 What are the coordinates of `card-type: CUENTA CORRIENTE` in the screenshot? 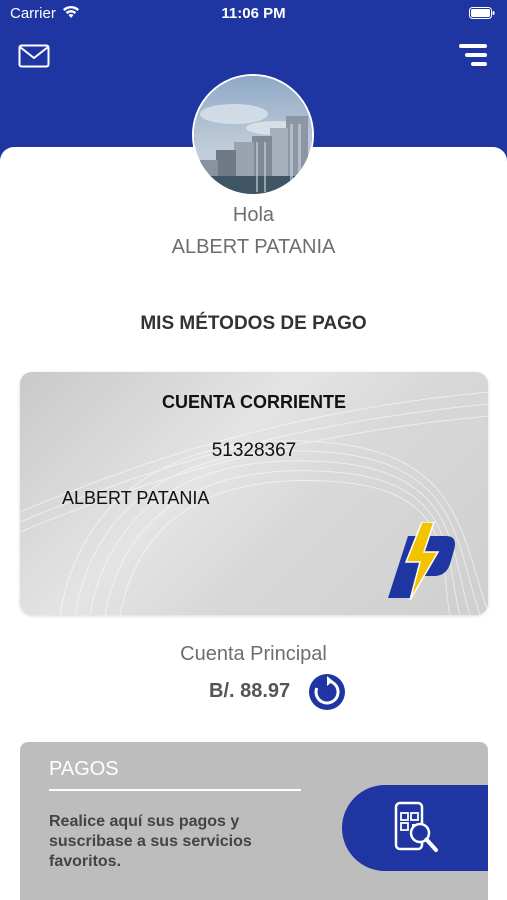 It's located at (254, 402).